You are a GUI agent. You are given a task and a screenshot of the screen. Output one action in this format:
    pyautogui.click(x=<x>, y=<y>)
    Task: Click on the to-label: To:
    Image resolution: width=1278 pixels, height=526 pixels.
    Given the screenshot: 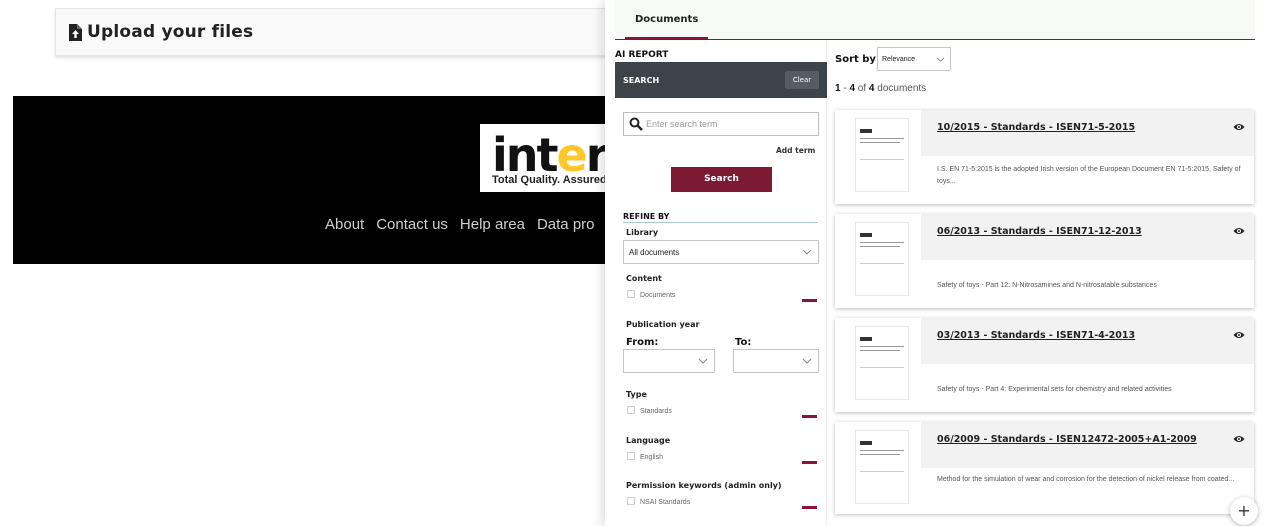 What is the action you would take?
    pyautogui.click(x=743, y=342)
    